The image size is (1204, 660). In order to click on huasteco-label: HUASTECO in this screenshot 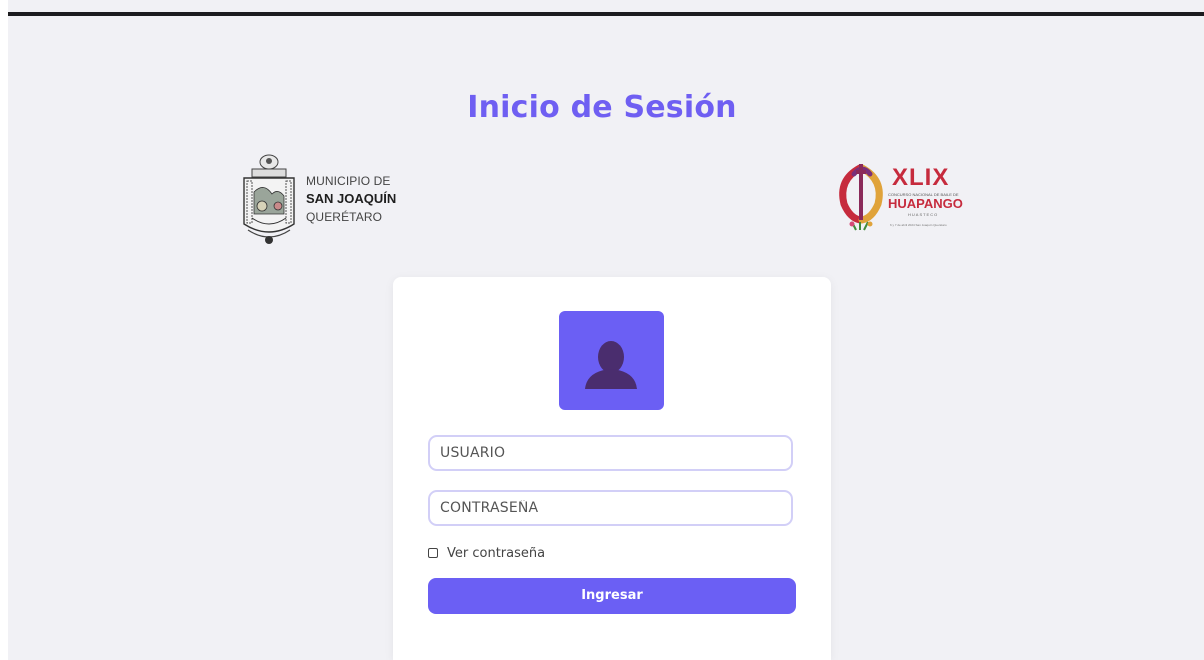, I will do `click(923, 214)`.